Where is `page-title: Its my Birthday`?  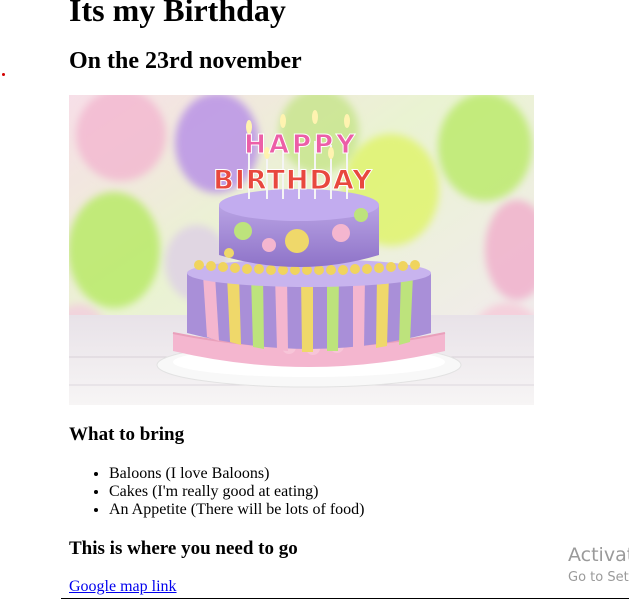 page-title: Its my Birthday is located at coordinates (177, 14).